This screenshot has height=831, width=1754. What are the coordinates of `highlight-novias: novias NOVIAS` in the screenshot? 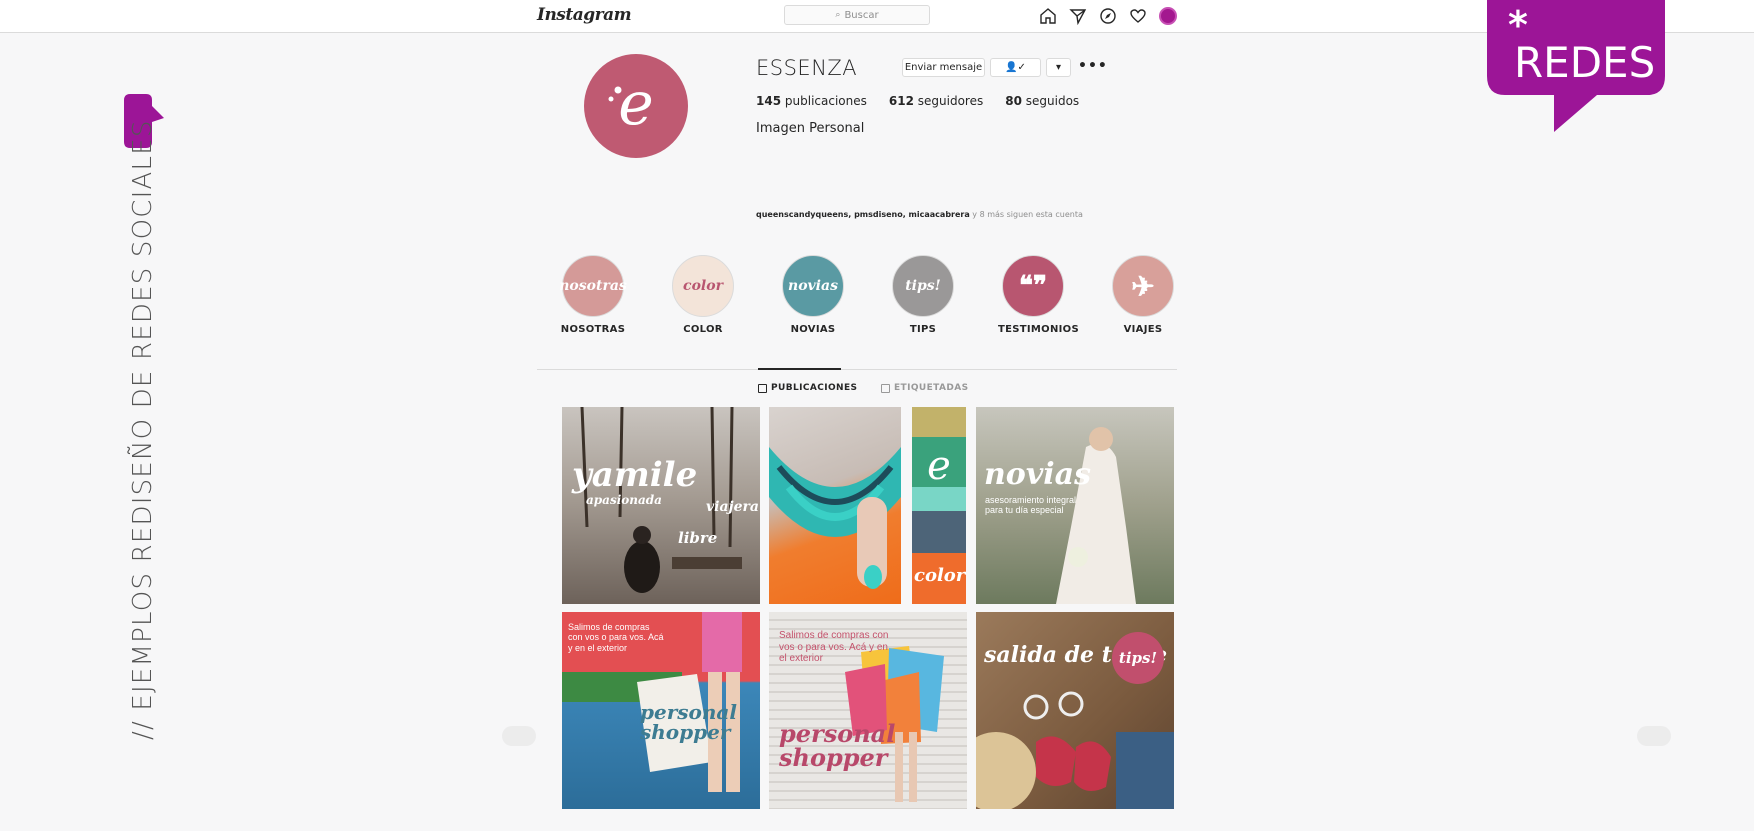 It's located at (813, 295).